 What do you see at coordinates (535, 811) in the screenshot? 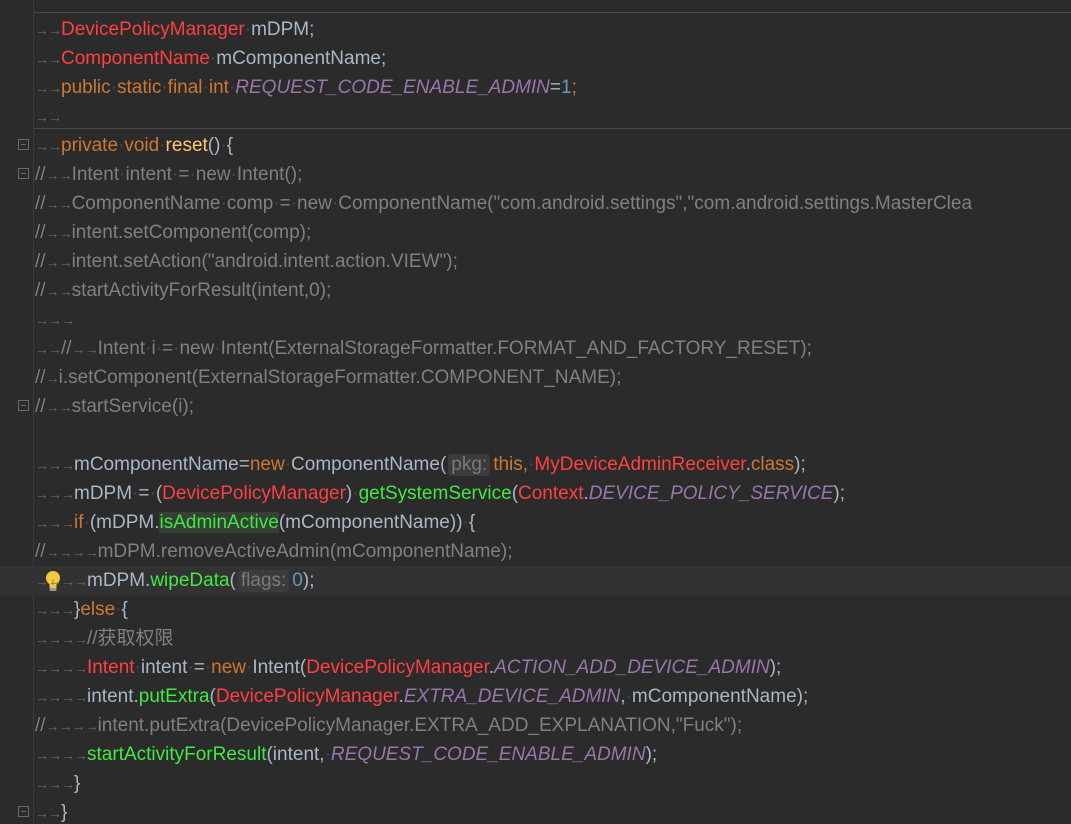
I see `code-line: →→}` at bounding box center [535, 811].